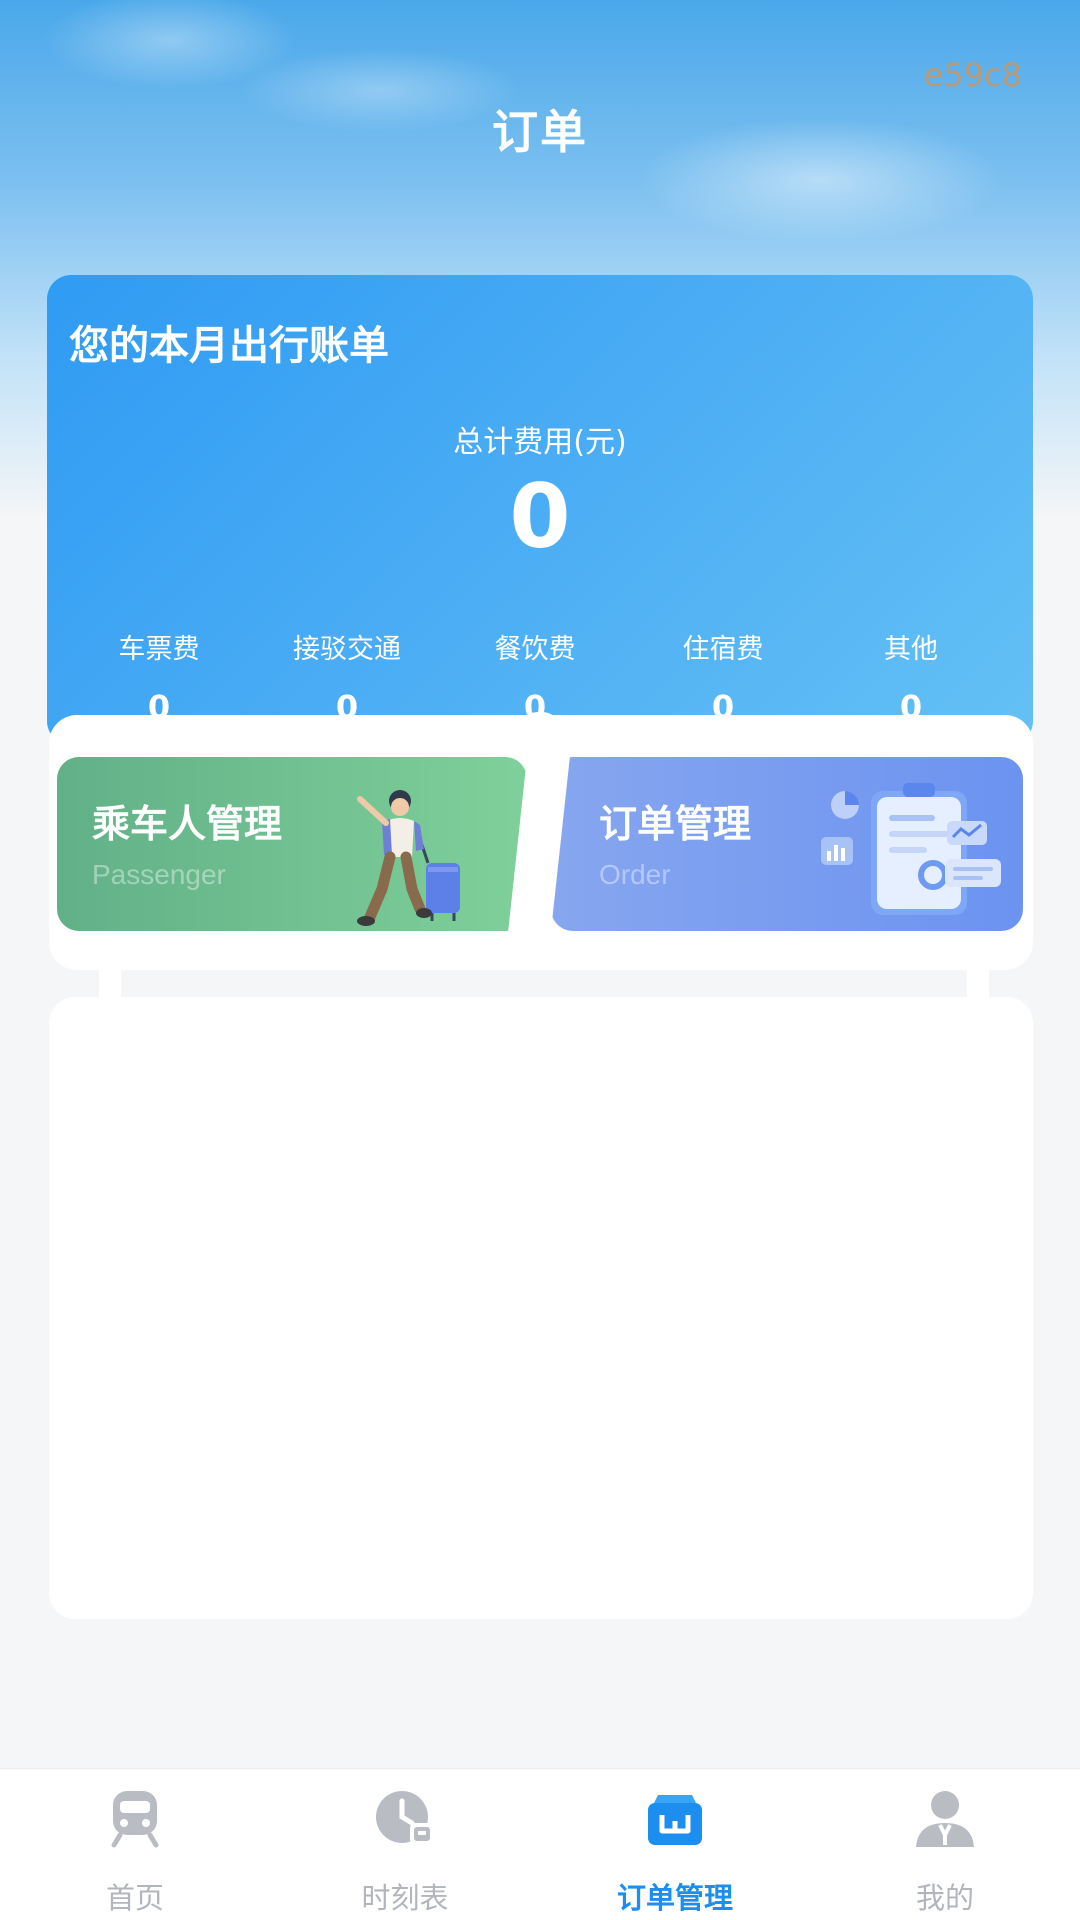  Describe the element at coordinates (405, 1818) in the screenshot. I see `schedule-clock-icon` at that location.